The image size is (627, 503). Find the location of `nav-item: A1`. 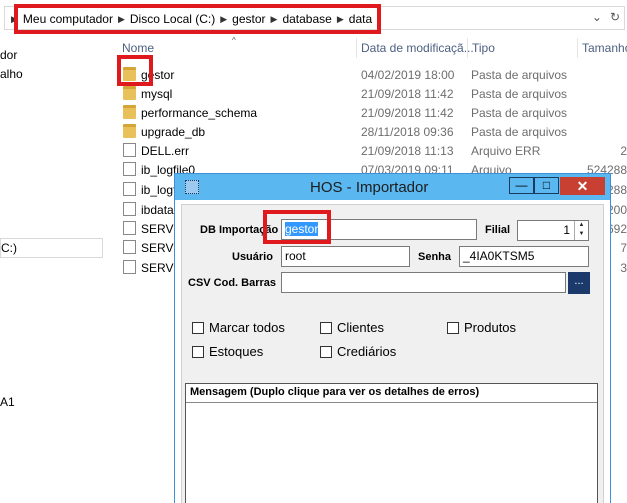

nav-item: A1 is located at coordinates (7, 402).